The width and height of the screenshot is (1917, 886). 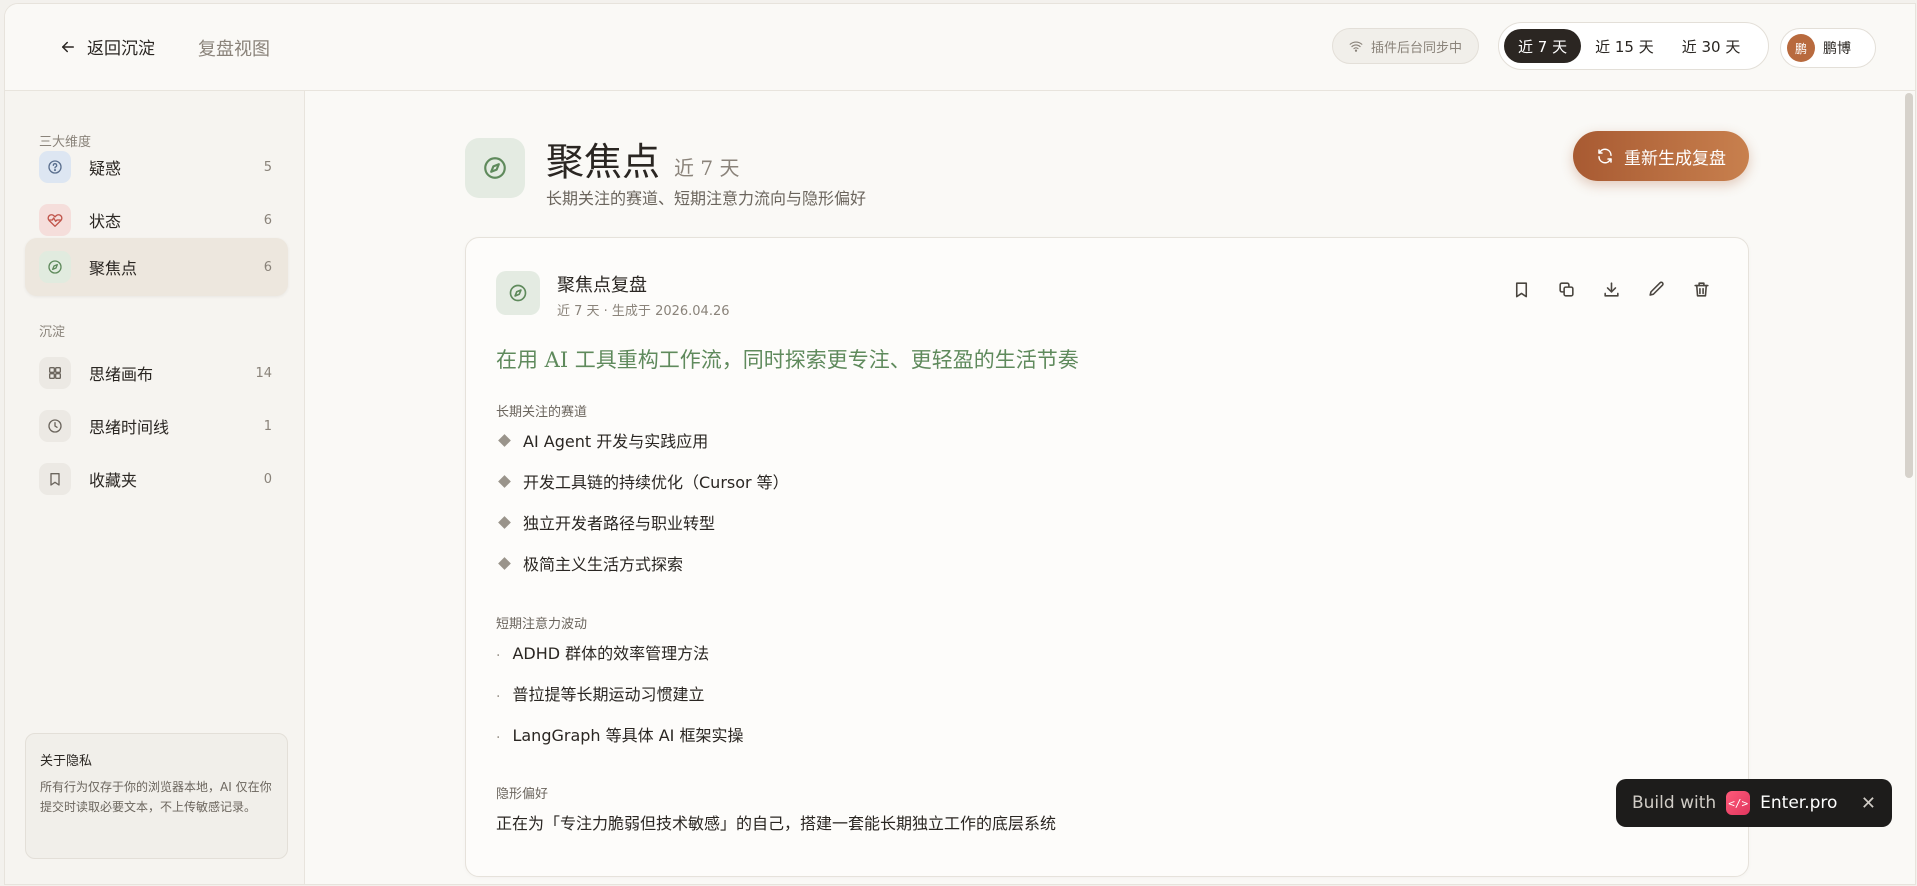 I want to click on sync-status-text: 插件后台同步中, so click(x=1417, y=48).